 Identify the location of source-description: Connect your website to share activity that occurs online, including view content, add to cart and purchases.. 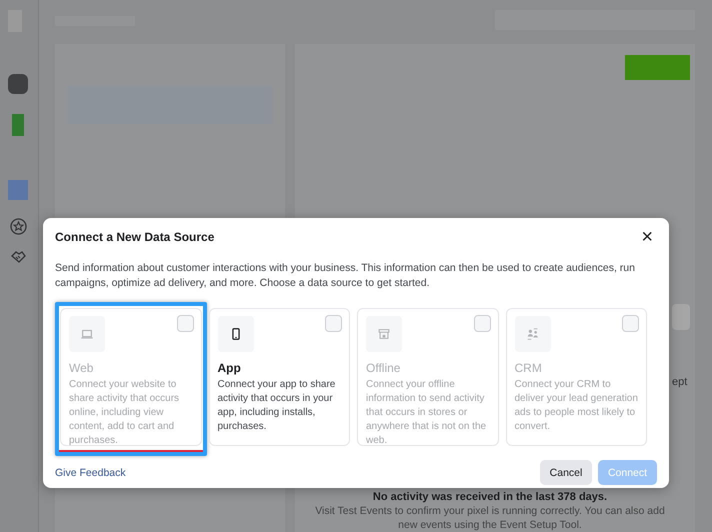
(124, 413).